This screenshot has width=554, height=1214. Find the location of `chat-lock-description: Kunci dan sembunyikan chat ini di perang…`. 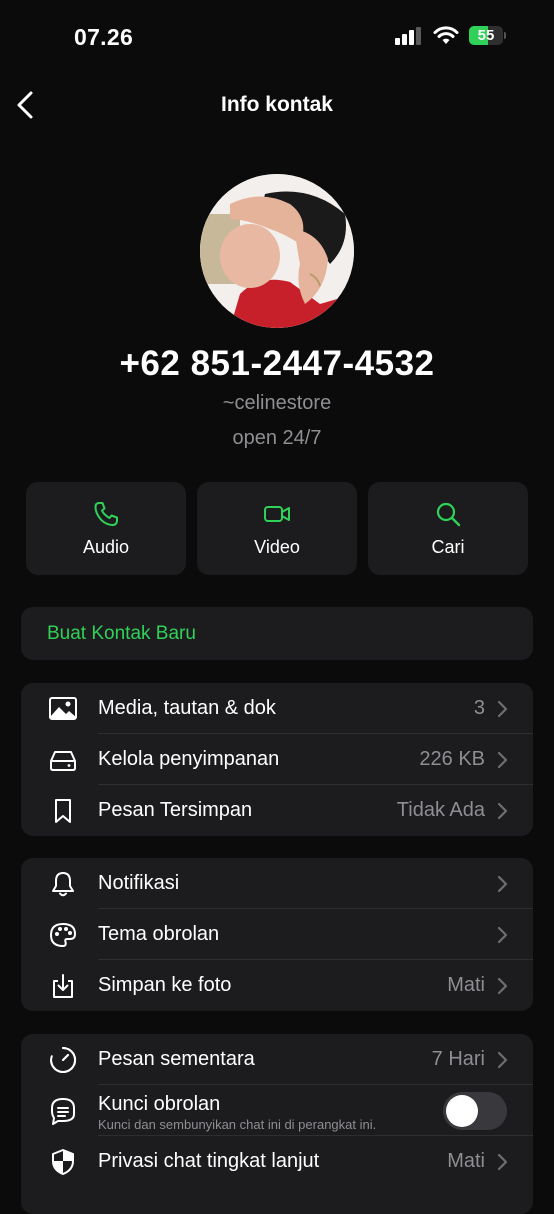

chat-lock-description: Kunci dan sembunyikan chat ini di perang… is located at coordinates (237, 1124).